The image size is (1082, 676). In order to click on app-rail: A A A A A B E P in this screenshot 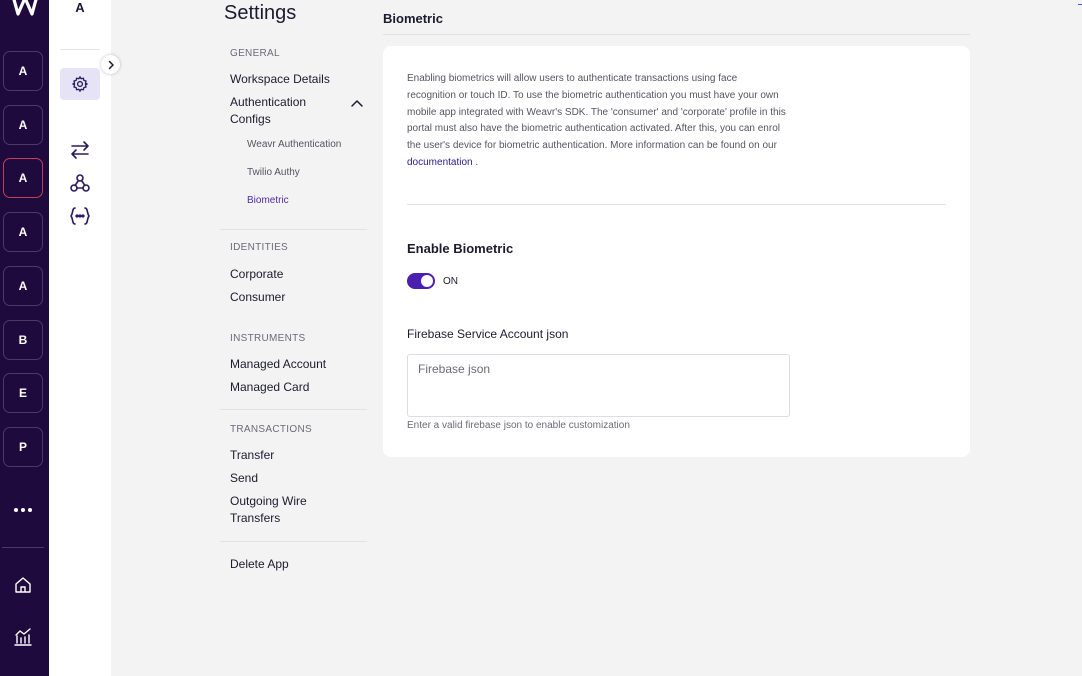, I will do `click(24, 338)`.